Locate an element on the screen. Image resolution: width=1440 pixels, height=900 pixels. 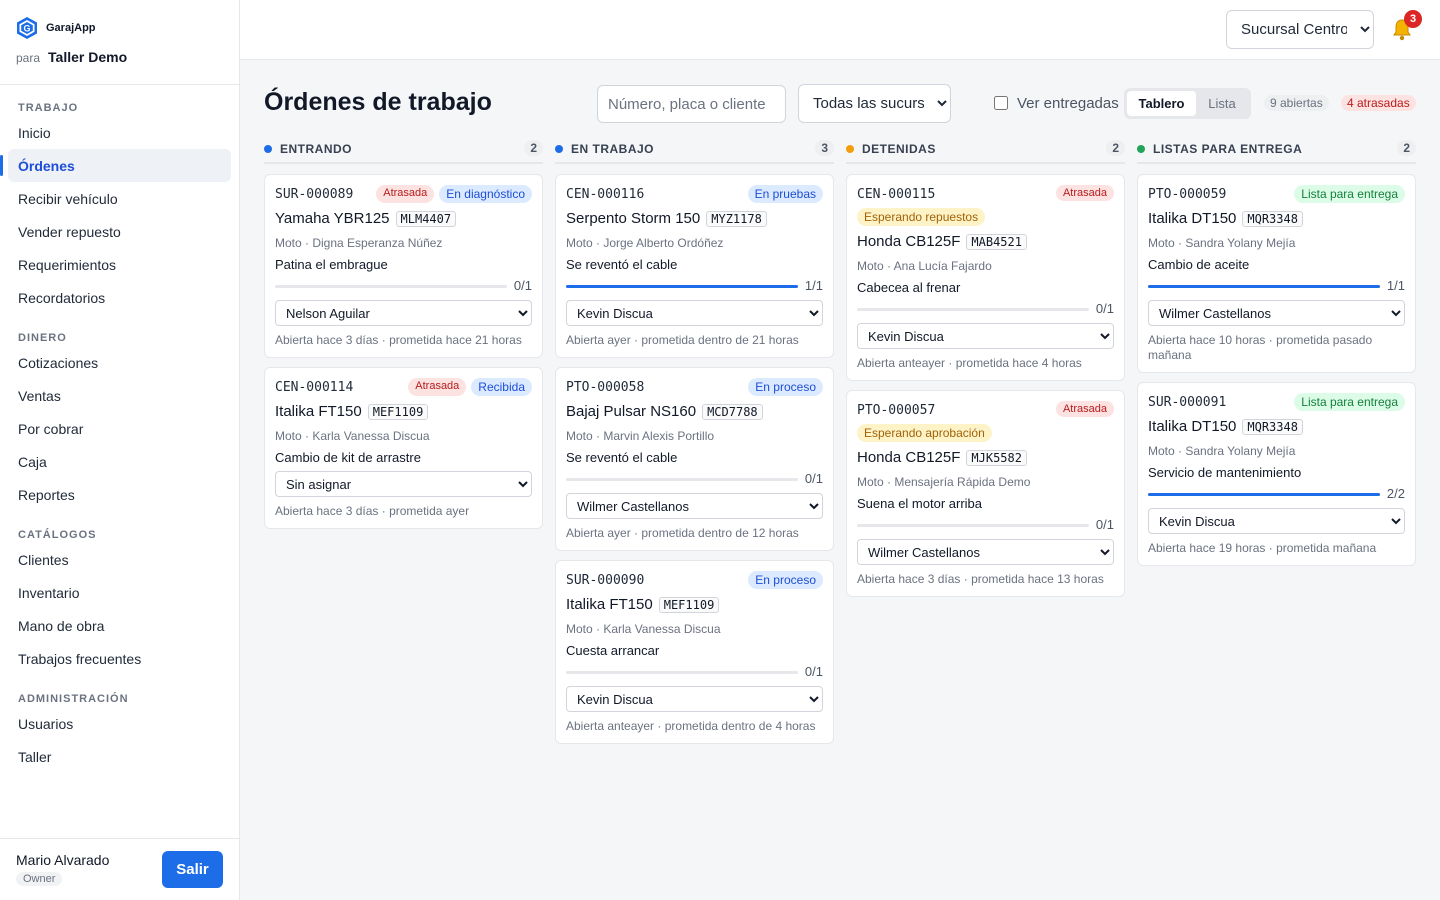
sidebar-item: Cotizaciones is located at coordinates (119, 362).